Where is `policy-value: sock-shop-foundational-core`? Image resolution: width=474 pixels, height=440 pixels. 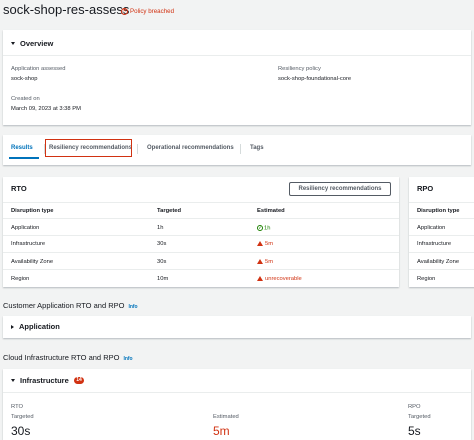
policy-value: sock-shop-foundational-core is located at coordinates (315, 79).